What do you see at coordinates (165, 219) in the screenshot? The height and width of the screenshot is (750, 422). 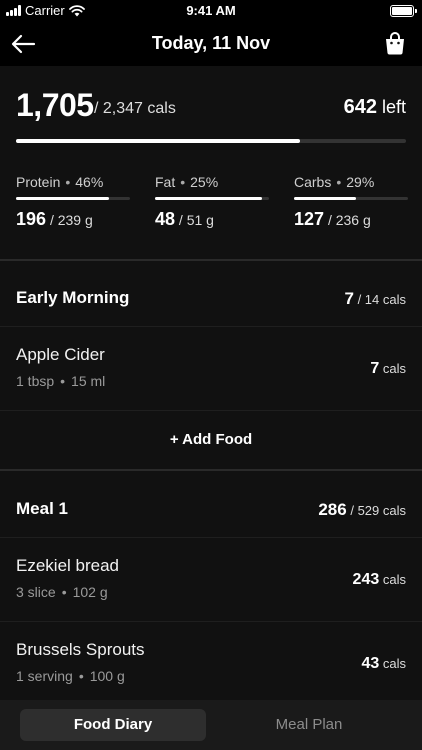 I see `macro-value: 48` at bounding box center [165, 219].